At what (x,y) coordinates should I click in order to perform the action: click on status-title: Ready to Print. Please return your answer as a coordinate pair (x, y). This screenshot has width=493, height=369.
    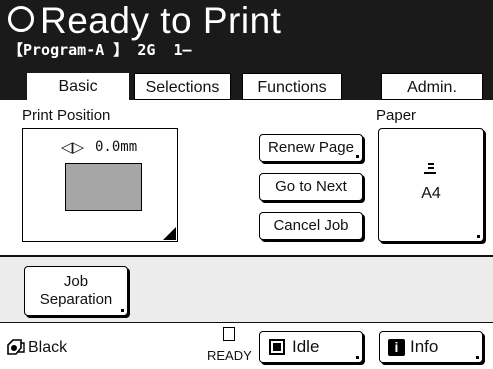
    Looking at the image, I should click on (161, 20).